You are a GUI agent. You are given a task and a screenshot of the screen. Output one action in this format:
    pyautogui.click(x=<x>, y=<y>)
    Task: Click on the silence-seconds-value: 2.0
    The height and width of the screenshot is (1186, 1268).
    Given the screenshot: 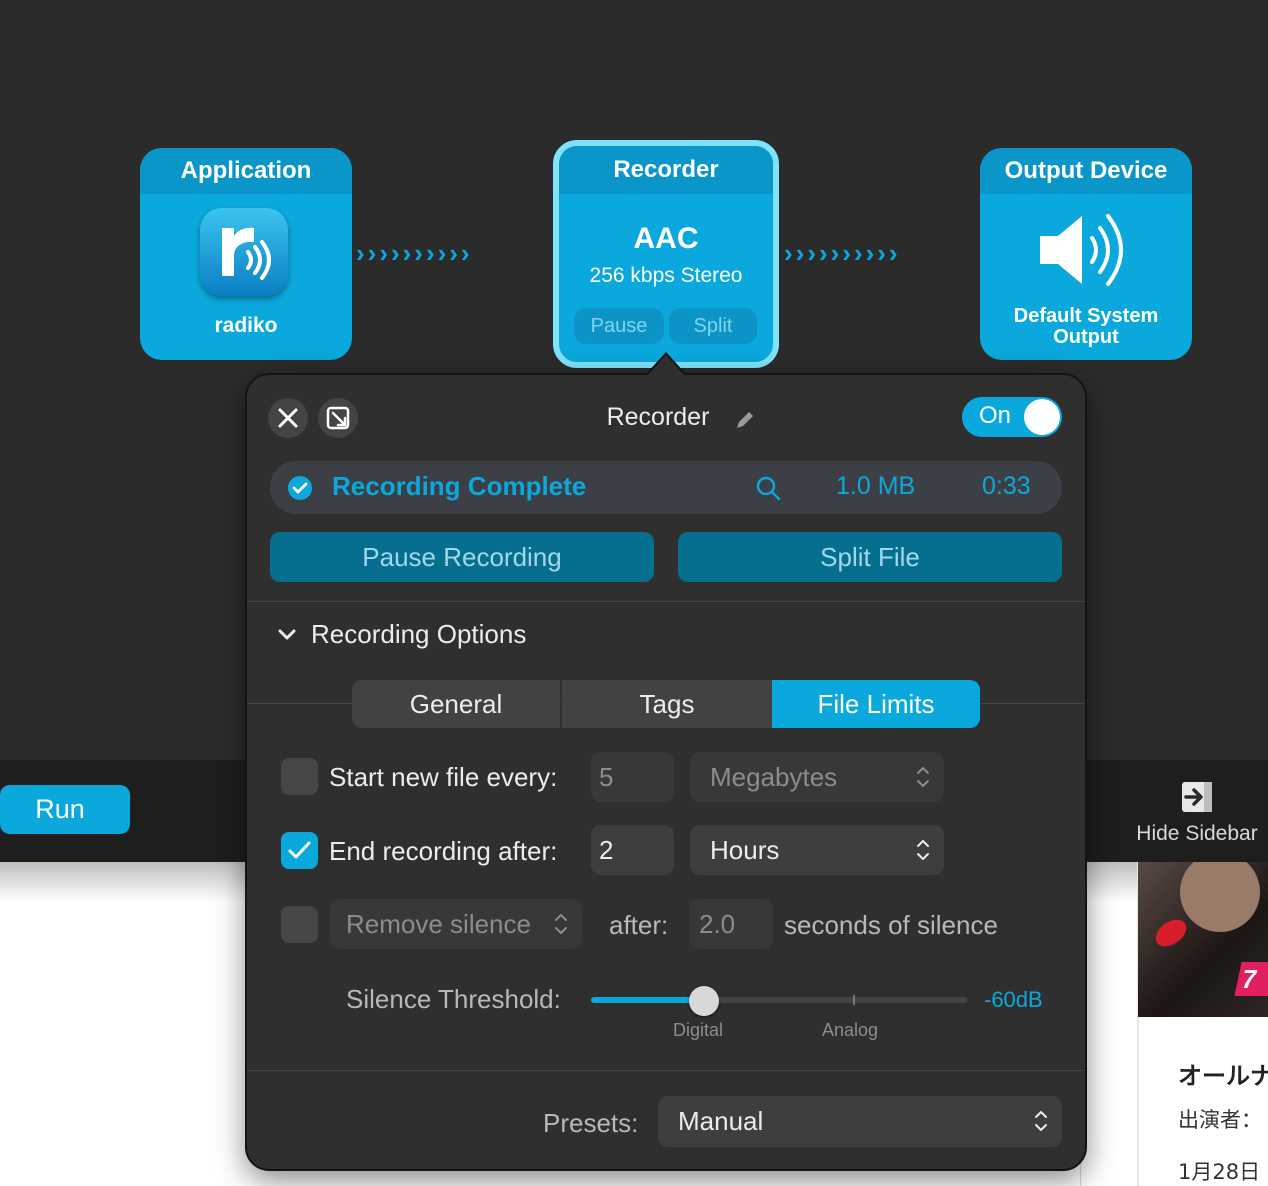 What is the action you would take?
    pyautogui.click(x=731, y=924)
    